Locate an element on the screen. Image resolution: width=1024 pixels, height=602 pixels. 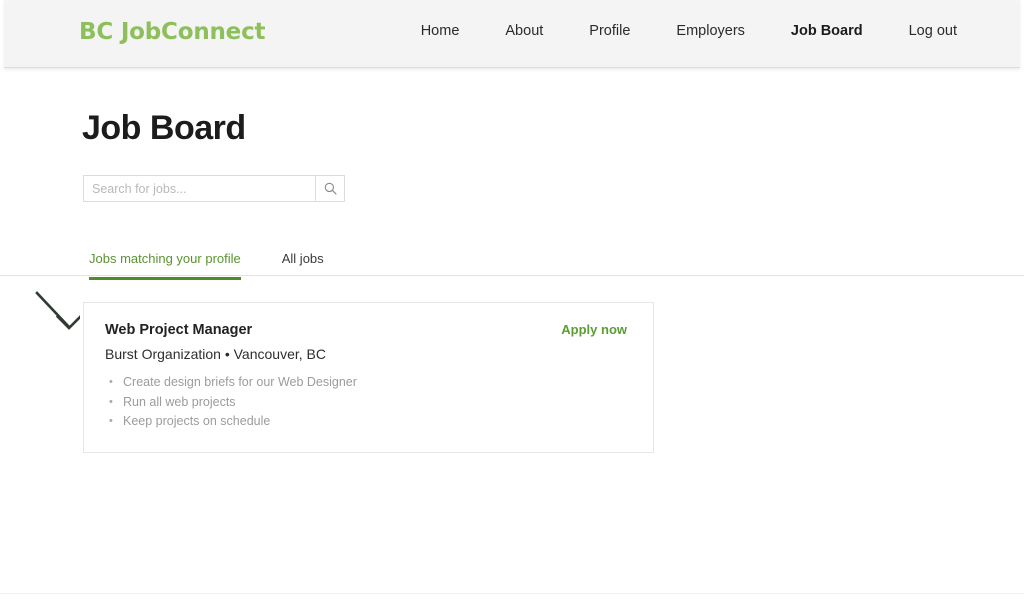
job-responsibility-item: Run all web projects is located at coordinates (369, 403).